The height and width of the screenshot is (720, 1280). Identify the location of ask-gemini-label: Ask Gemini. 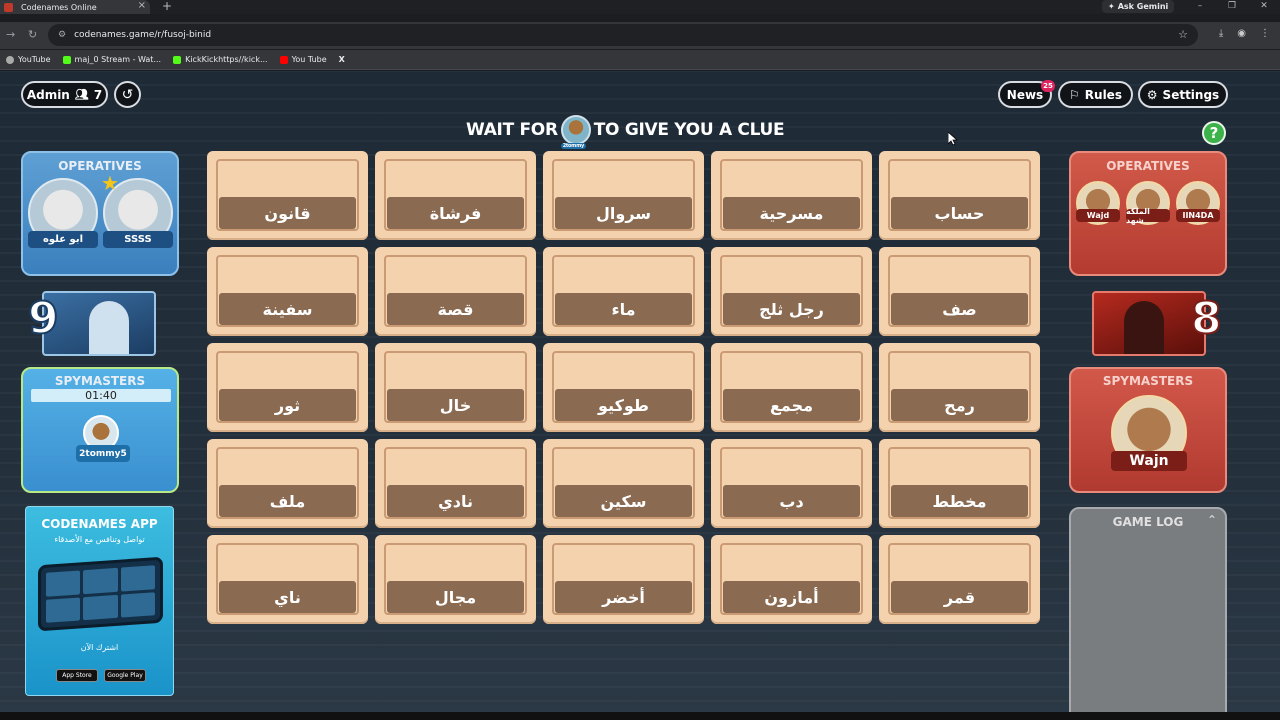
(1143, 6).